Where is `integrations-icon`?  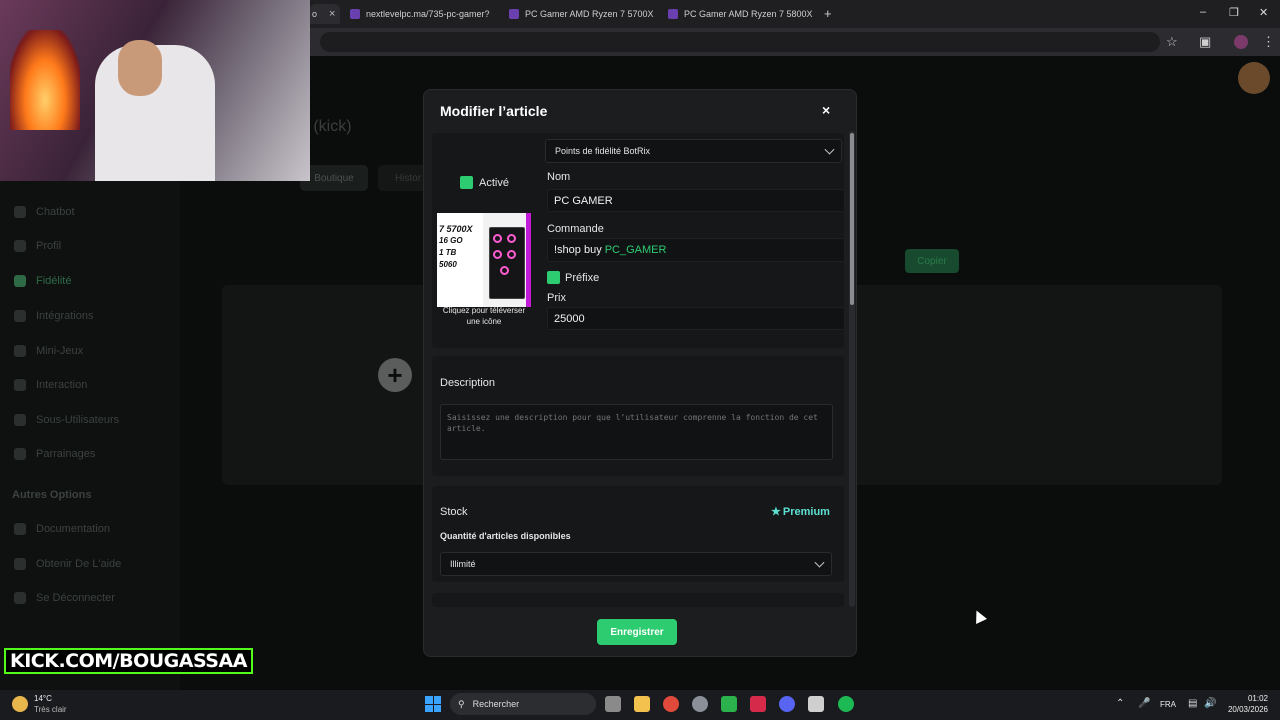 integrations-icon is located at coordinates (20, 316).